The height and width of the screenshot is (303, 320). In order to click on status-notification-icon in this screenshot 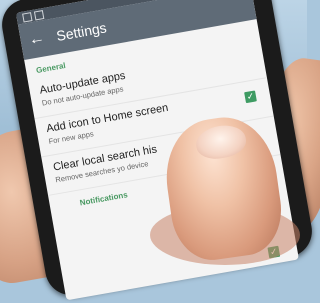, I will do `click(27, 17)`.